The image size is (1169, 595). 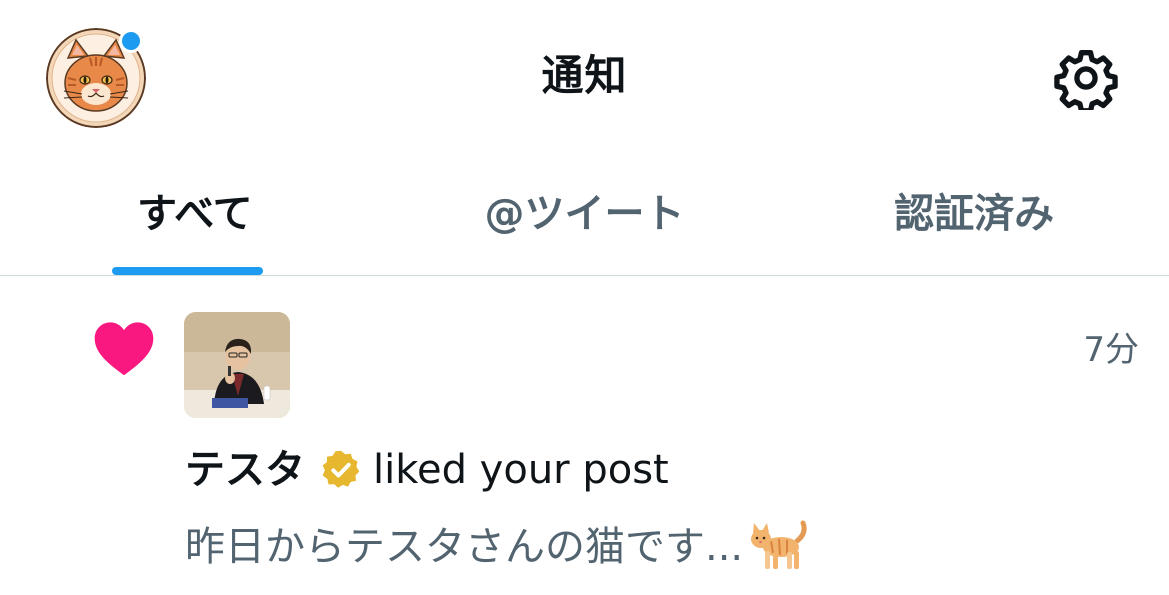 I want to click on tab-mentions: @ツイート, so click(x=585, y=212).